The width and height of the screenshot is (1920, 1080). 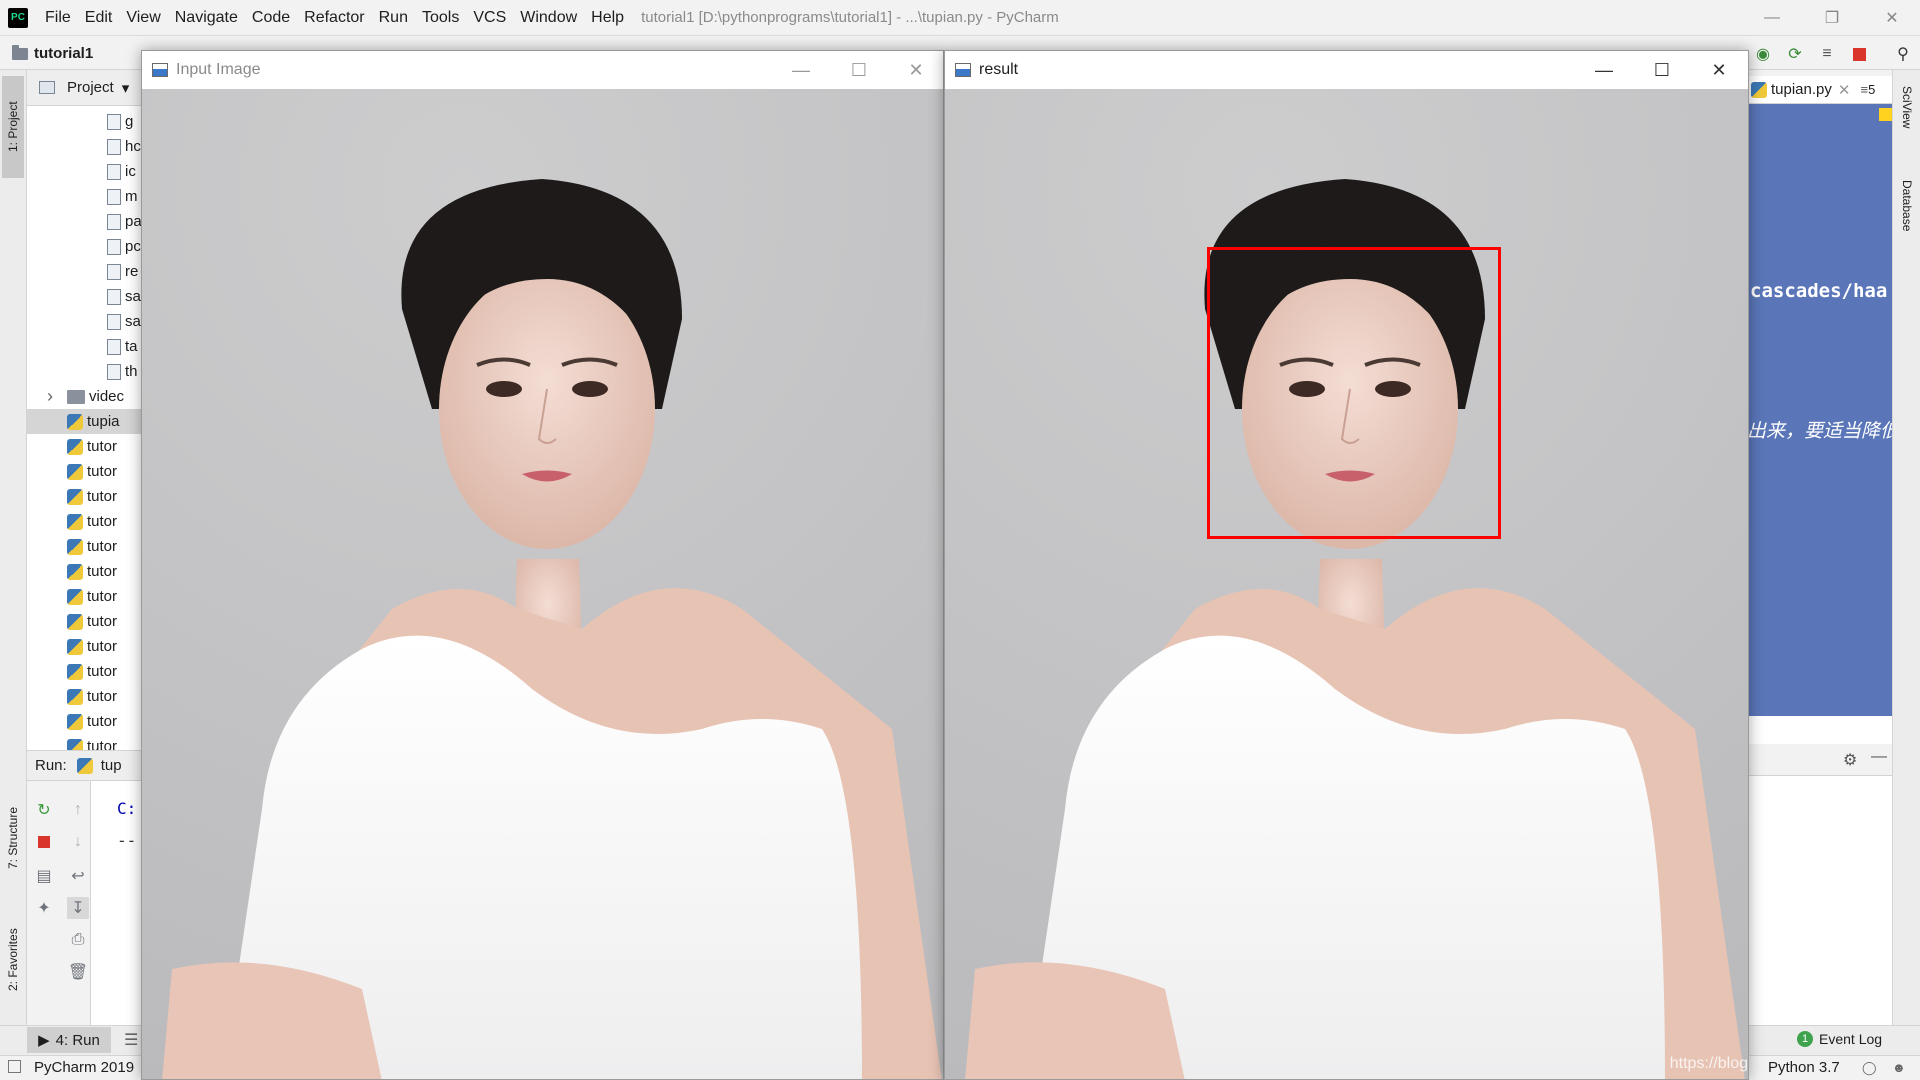 What do you see at coordinates (1907, 131) in the screenshot?
I see `sciview-tool-tab: SciView` at bounding box center [1907, 131].